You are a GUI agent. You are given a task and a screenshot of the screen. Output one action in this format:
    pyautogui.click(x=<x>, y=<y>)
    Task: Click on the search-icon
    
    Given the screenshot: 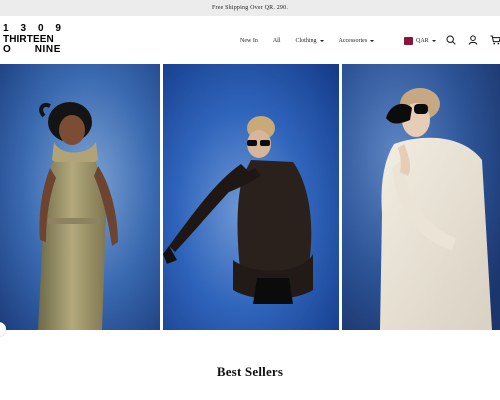 What is the action you would take?
    pyautogui.click(x=451, y=40)
    